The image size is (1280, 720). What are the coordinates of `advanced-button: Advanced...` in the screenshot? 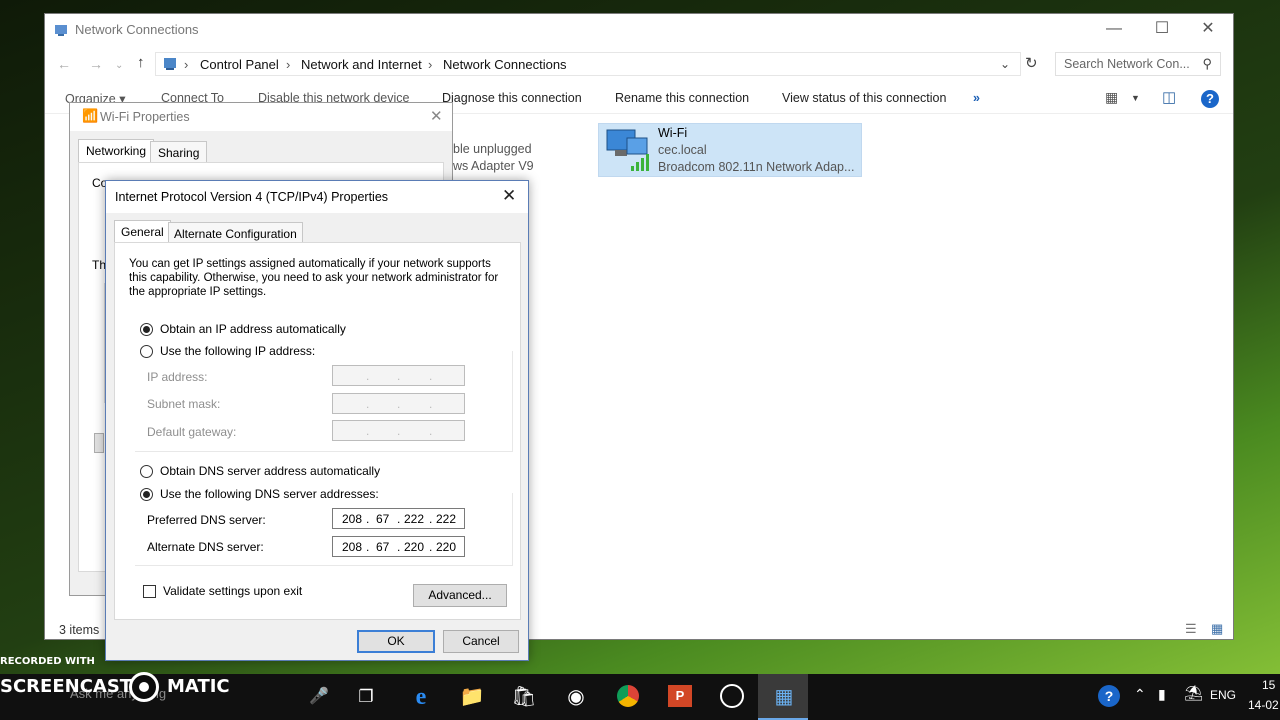 It's located at (460, 595).